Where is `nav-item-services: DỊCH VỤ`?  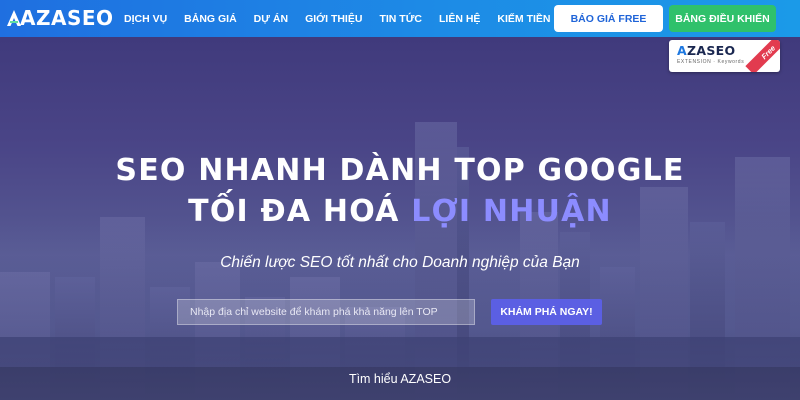
nav-item-services: DỊCH VỤ is located at coordinates (145, 19).